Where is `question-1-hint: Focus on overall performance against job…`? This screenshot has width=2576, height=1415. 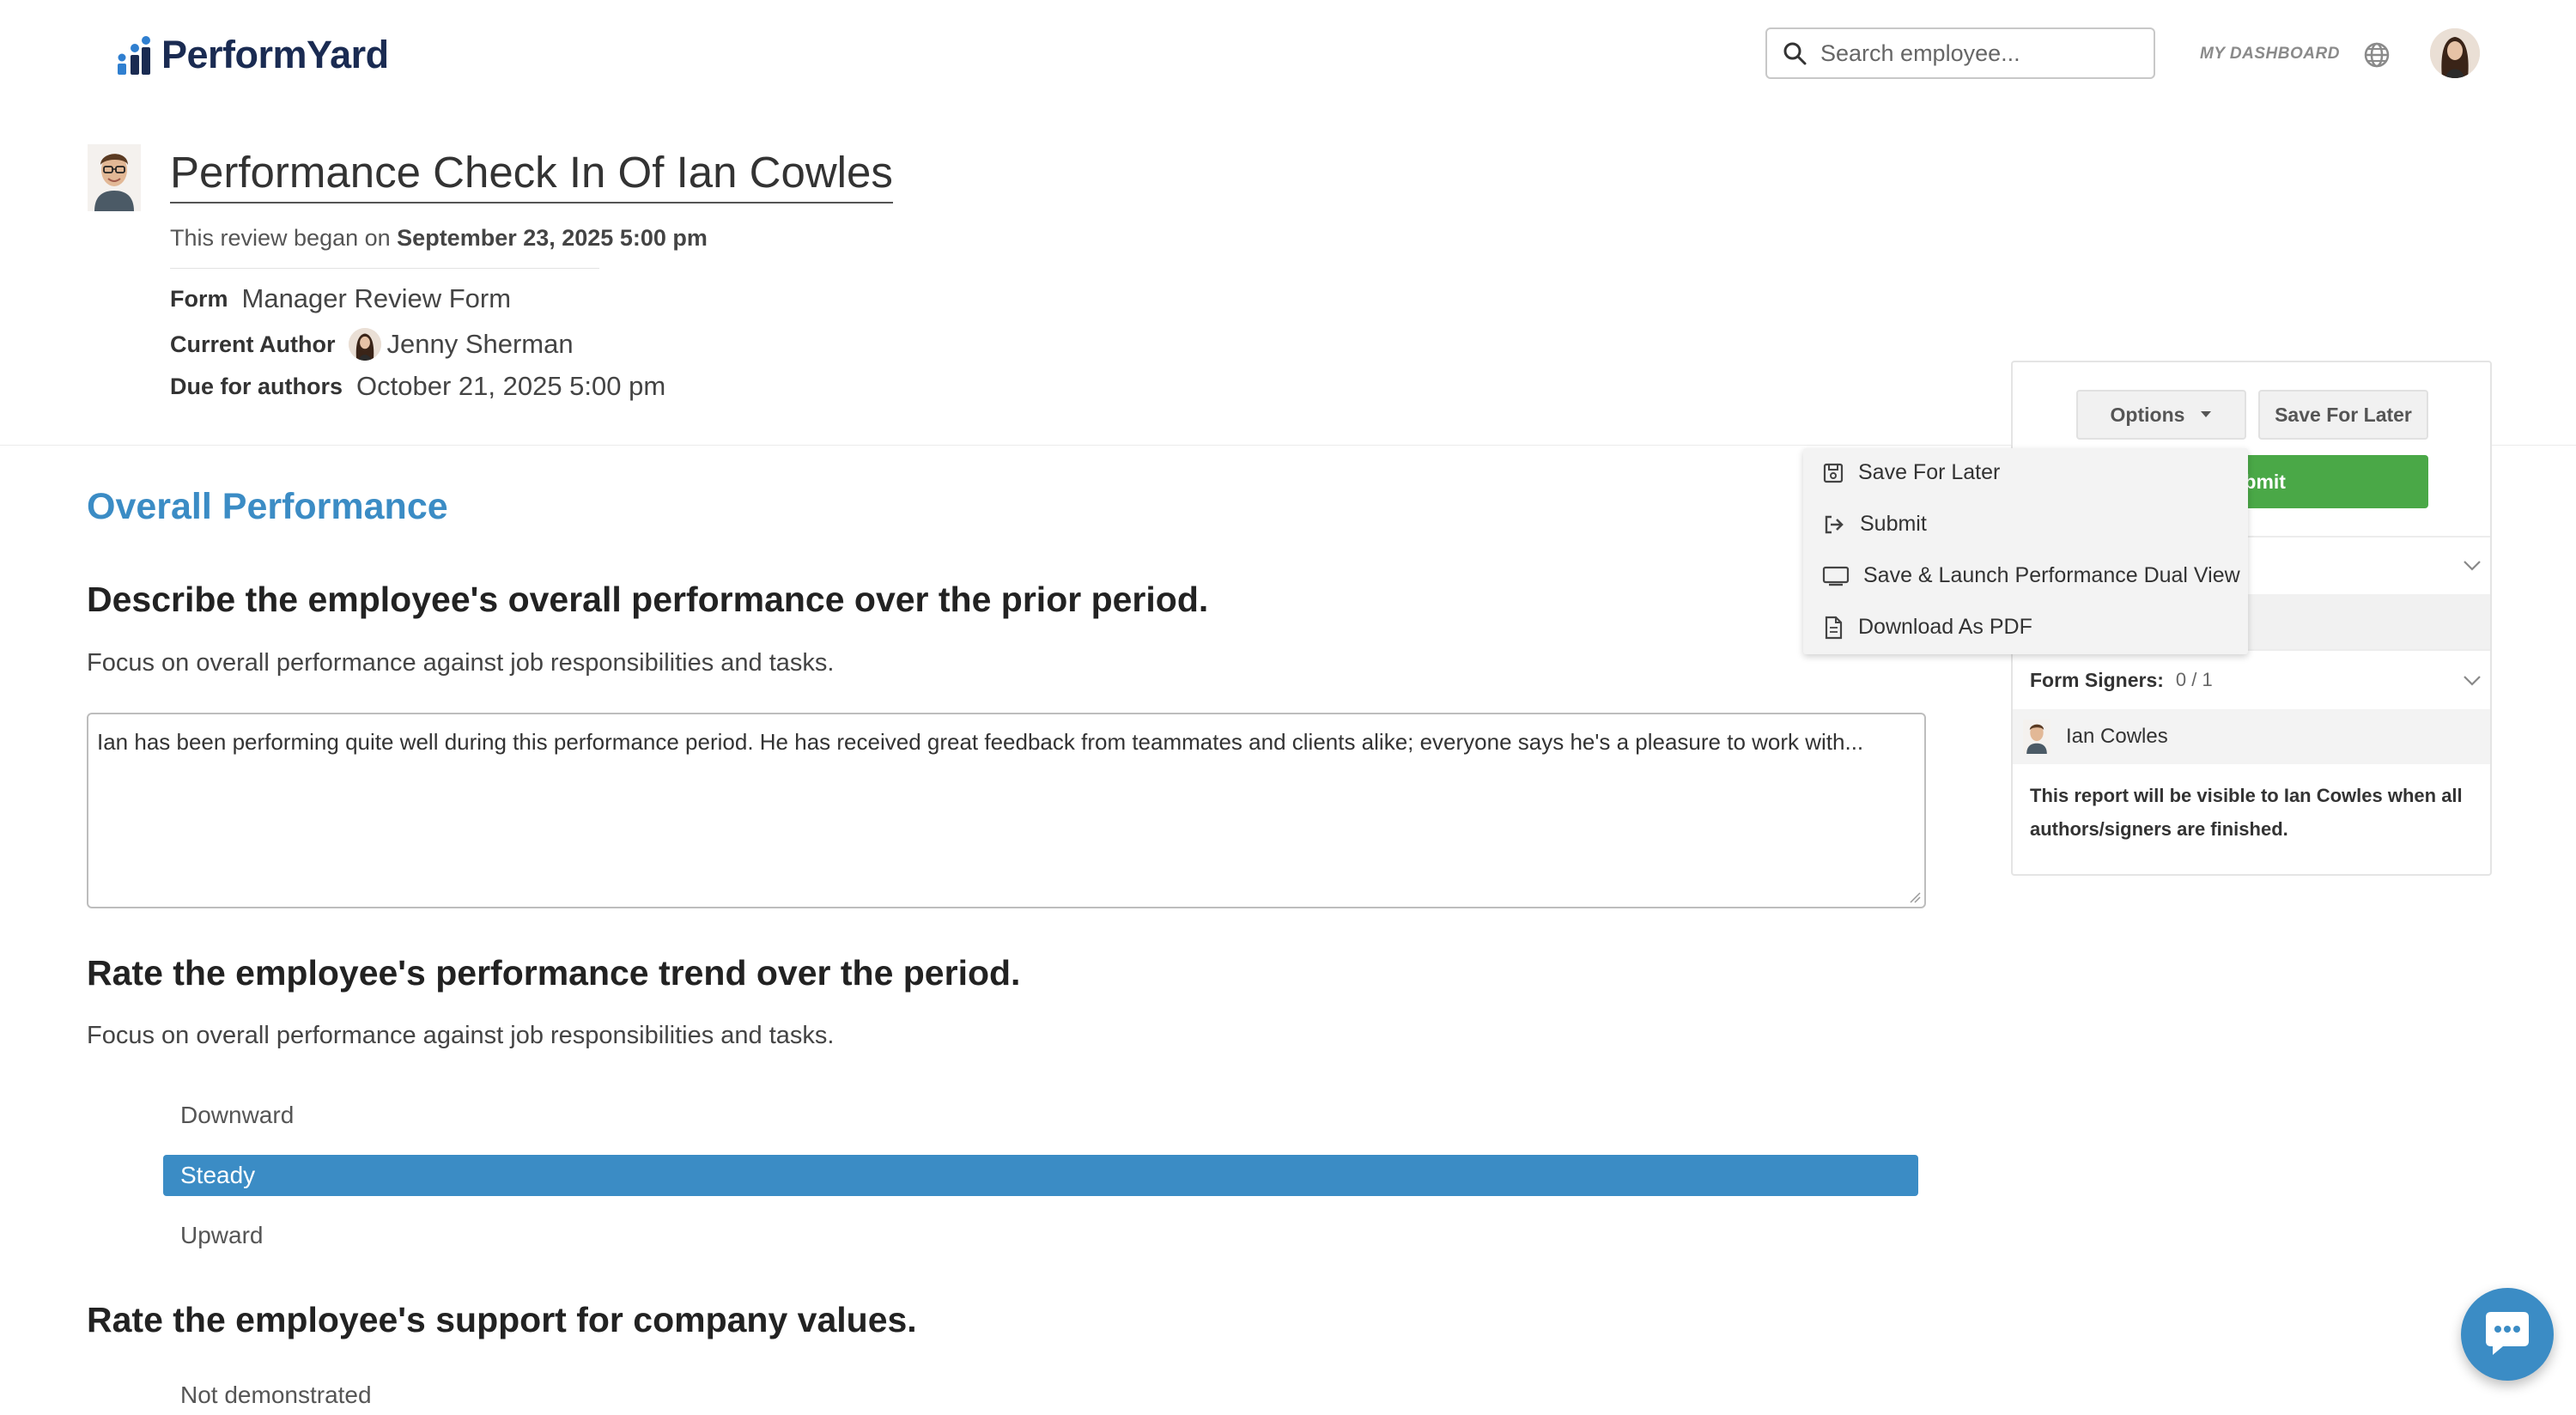 question-1-hint: Focus on overall performance against job… is located at coordinates (461, 663).